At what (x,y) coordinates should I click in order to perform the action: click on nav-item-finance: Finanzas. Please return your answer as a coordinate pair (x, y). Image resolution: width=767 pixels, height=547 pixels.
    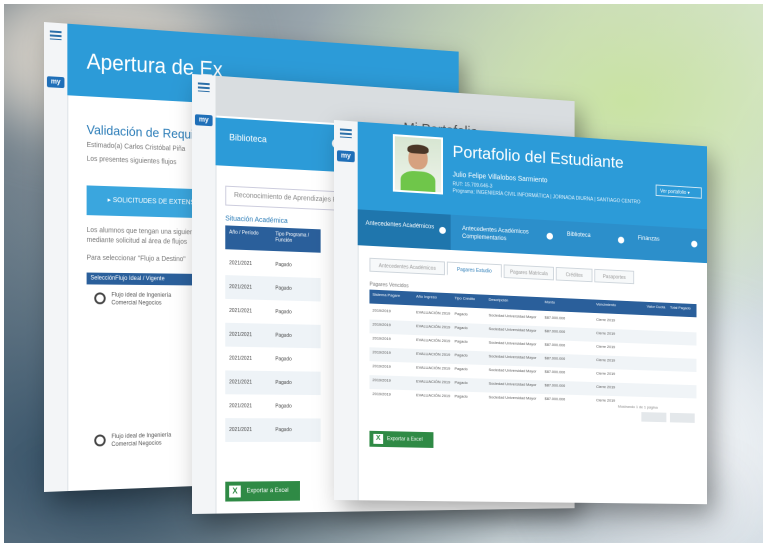
    Looking at the image, I should click on (666, 244).